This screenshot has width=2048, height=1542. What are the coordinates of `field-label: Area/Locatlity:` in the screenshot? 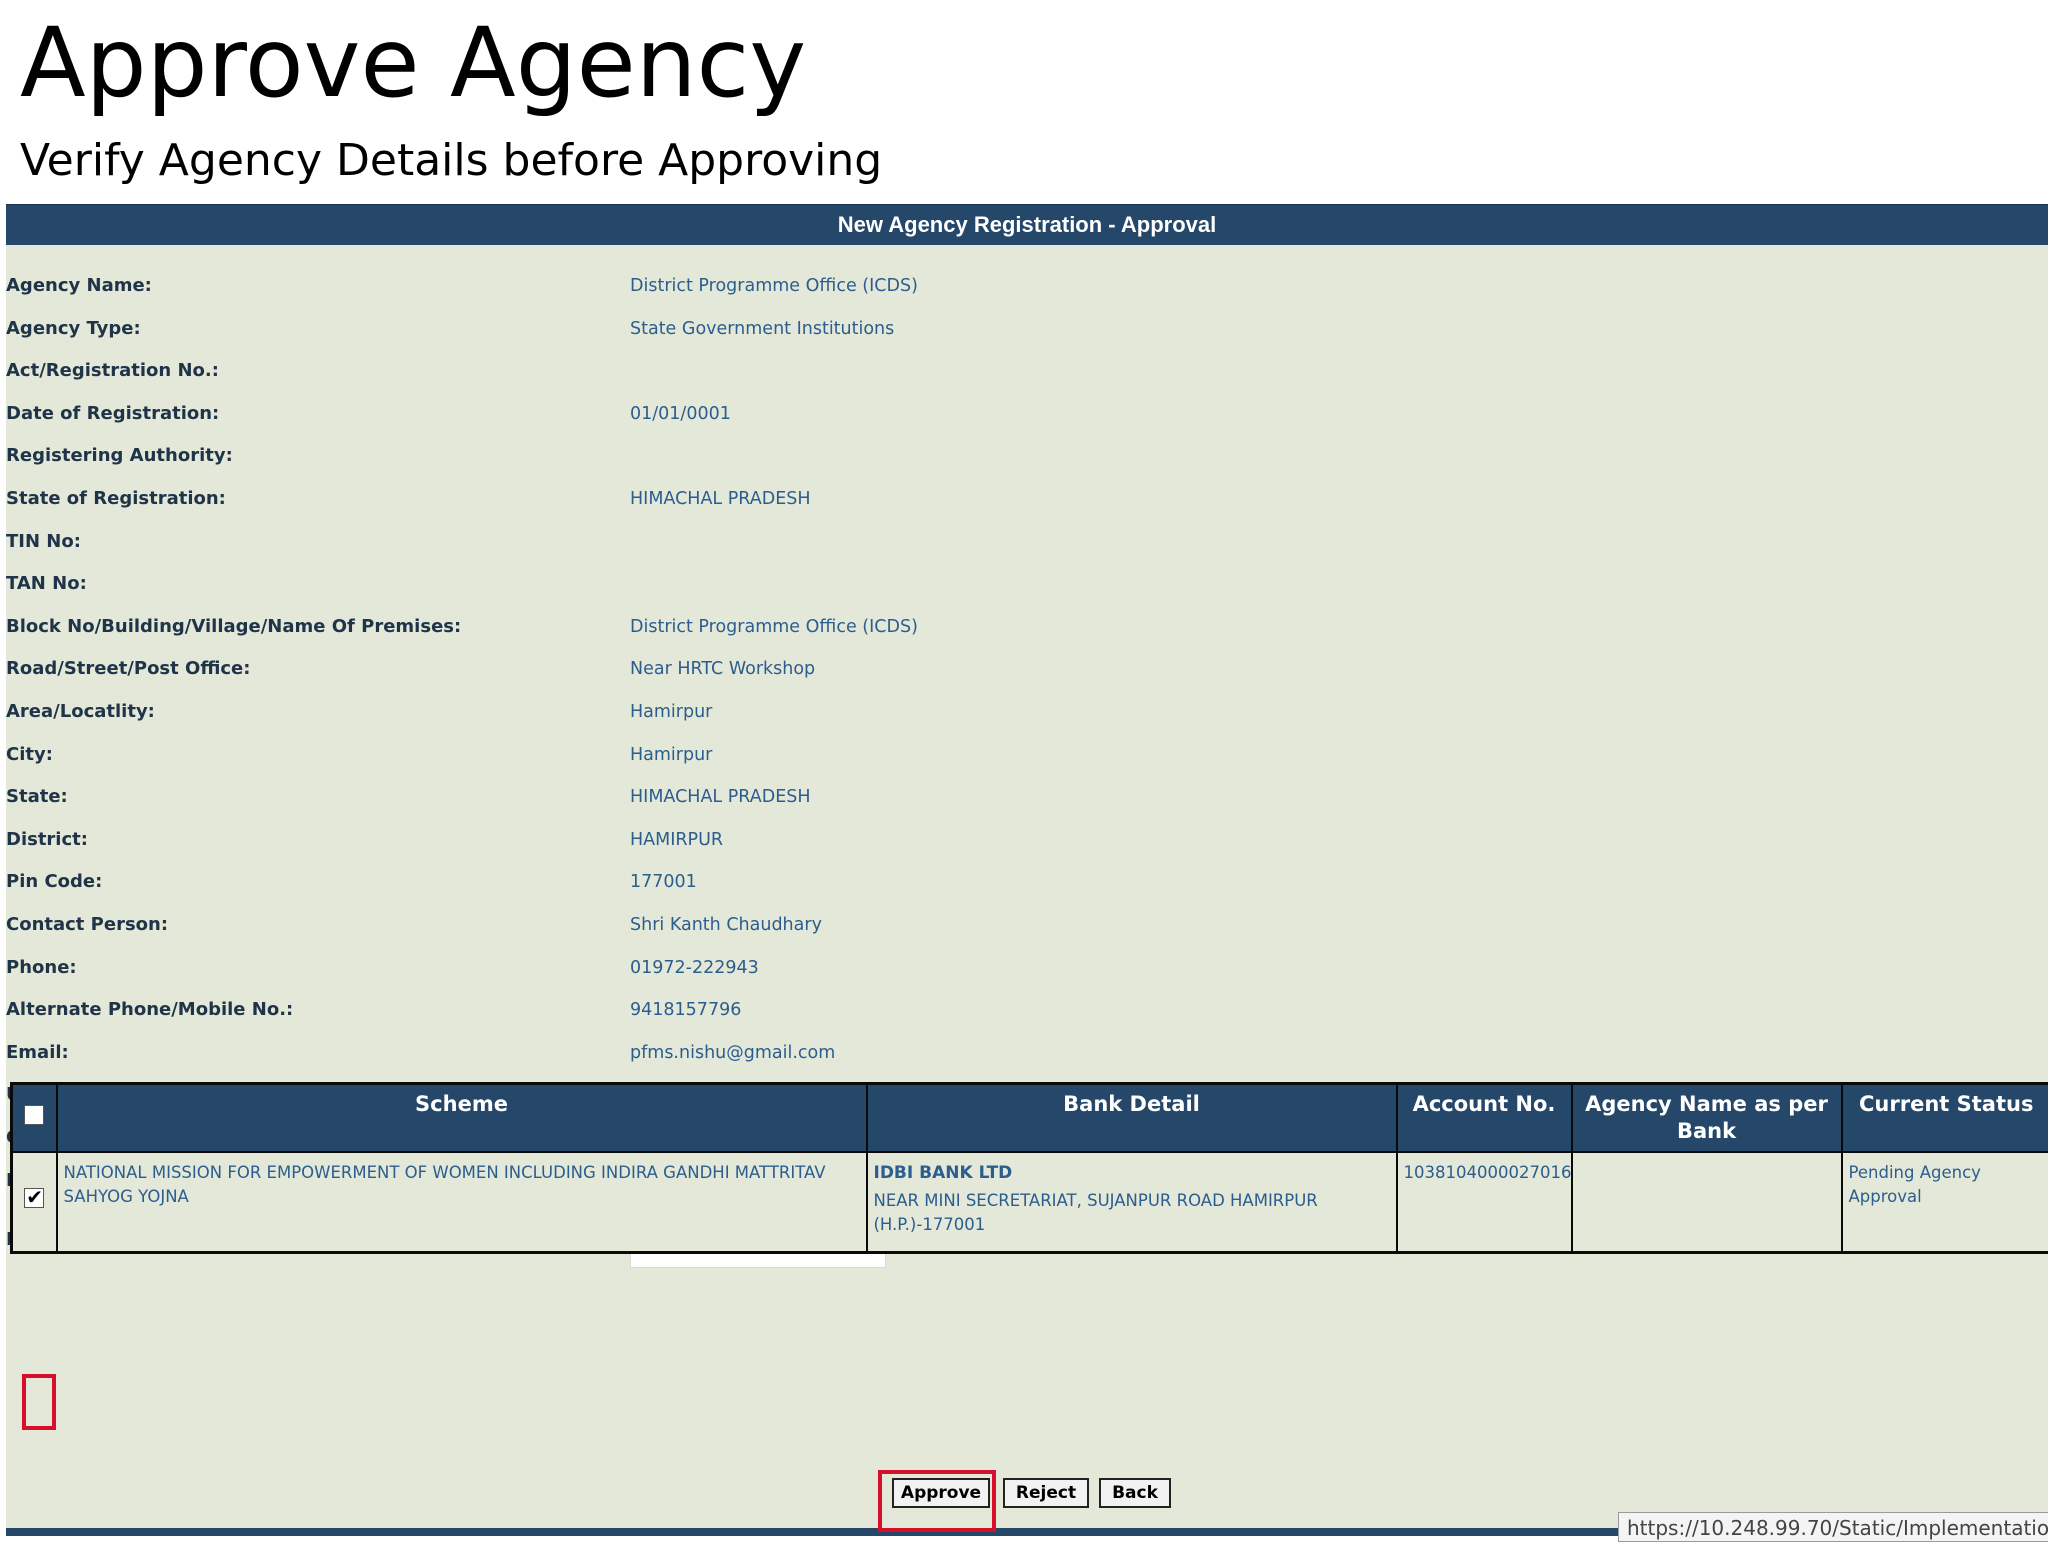 It's located at (9, 712).